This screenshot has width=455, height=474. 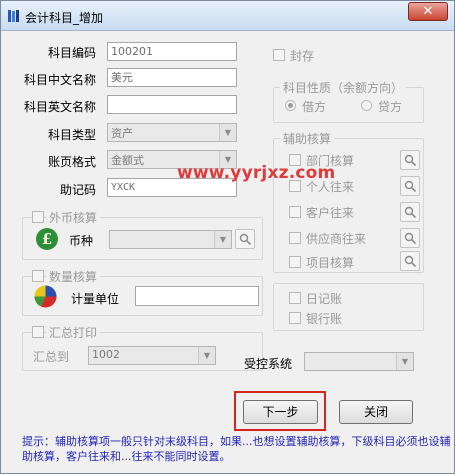 What do you see at coordinates (348, 201) in the screenshot?
I see `aux-group: 辅助核算 部门核算 个人往来 客户往来 供应商往来 项目核算` at bounding box center [348, 201].